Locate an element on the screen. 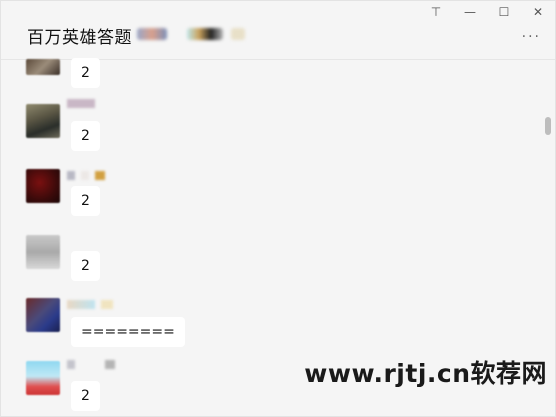 This screenshot has height=417, width=556. close-icon: ✕ is located at coordinates (538, 12).